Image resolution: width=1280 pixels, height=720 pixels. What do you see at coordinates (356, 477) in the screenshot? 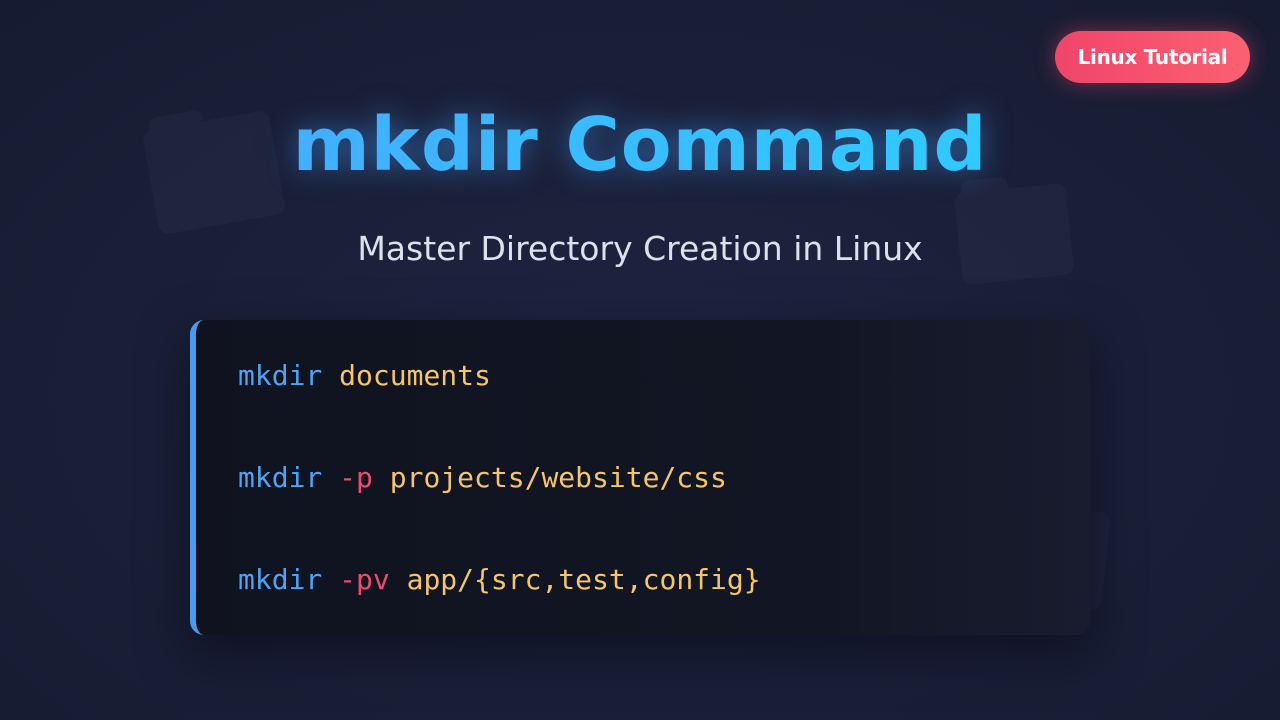
I see `code-flag: -p` at bounding box center [356, 477].